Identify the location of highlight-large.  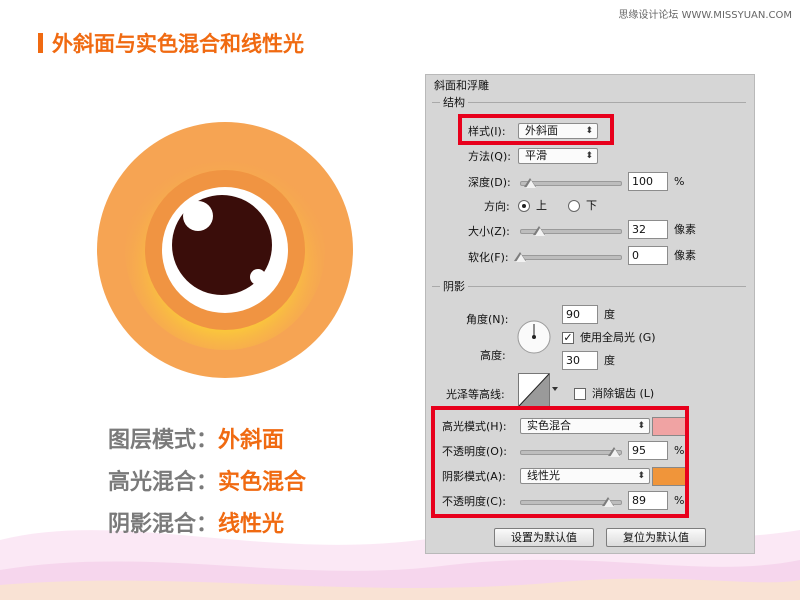
(198, 216).